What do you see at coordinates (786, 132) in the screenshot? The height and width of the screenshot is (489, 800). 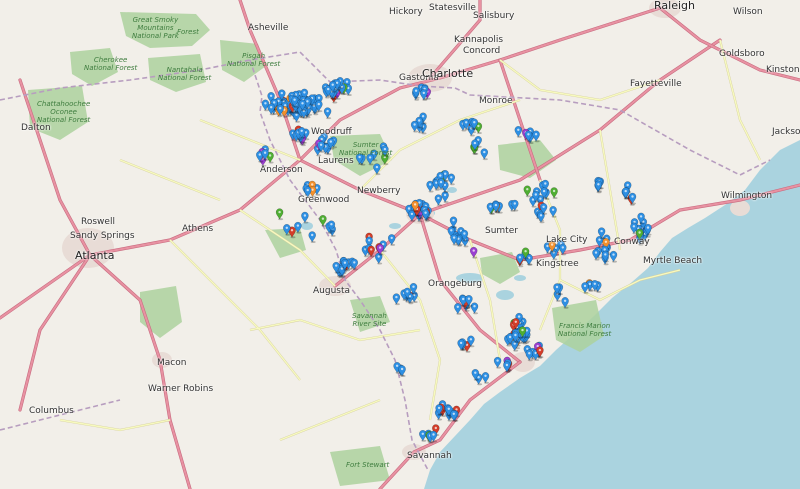 I see `city-label-jacksonville: Jacksonville` at bounding box center [786, 132].